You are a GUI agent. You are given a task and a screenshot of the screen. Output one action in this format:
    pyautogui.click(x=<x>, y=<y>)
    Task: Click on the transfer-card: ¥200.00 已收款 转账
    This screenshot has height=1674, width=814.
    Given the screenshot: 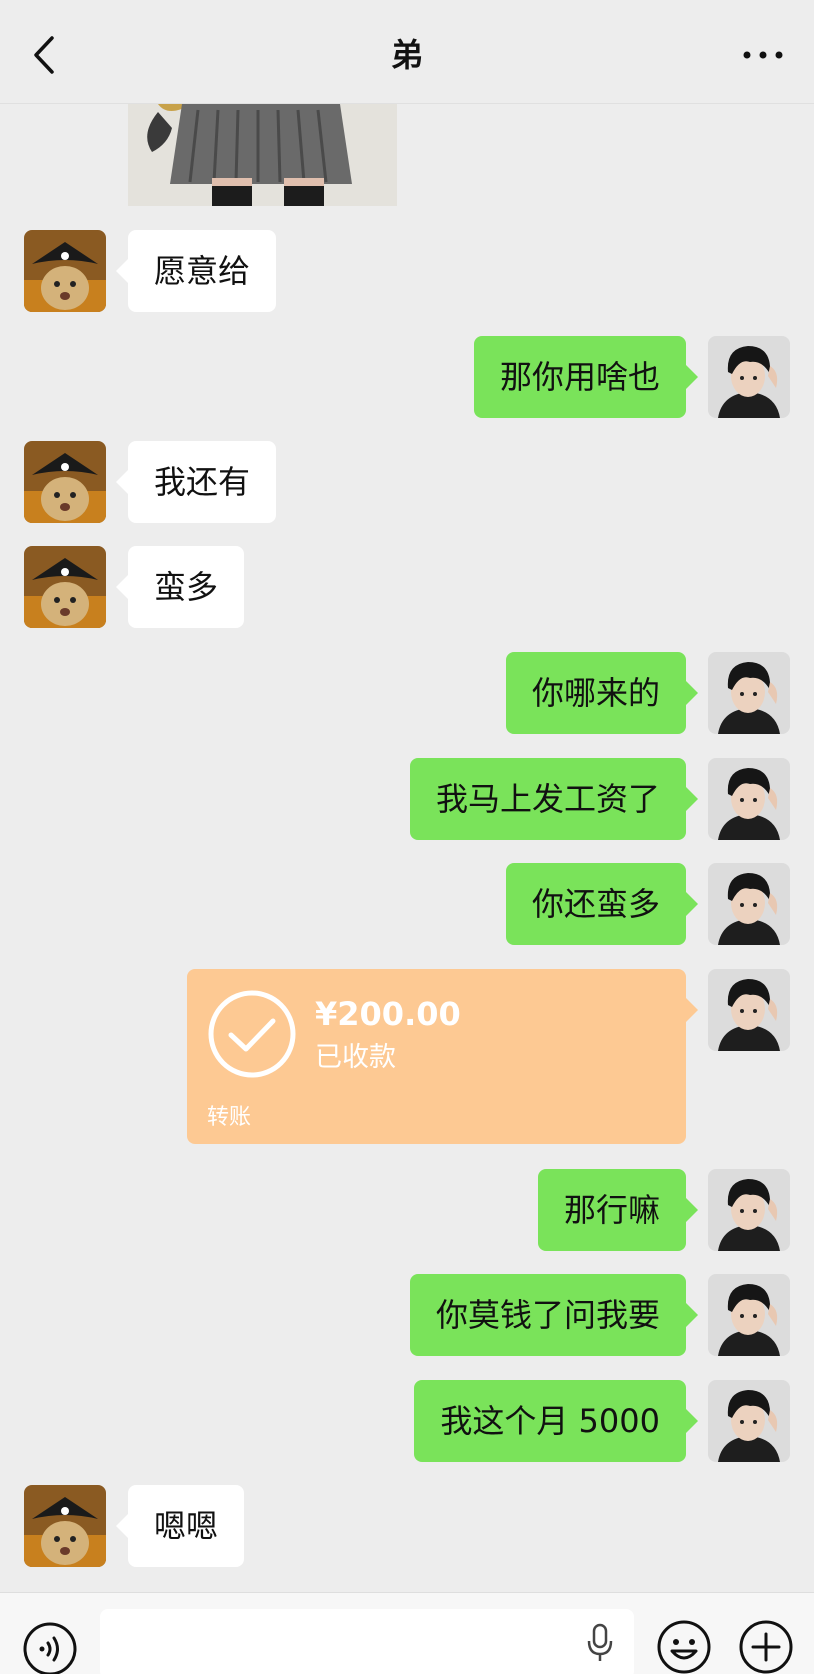 What is the action you would take?
    pyautogui.click(x=442, y=1056)
    